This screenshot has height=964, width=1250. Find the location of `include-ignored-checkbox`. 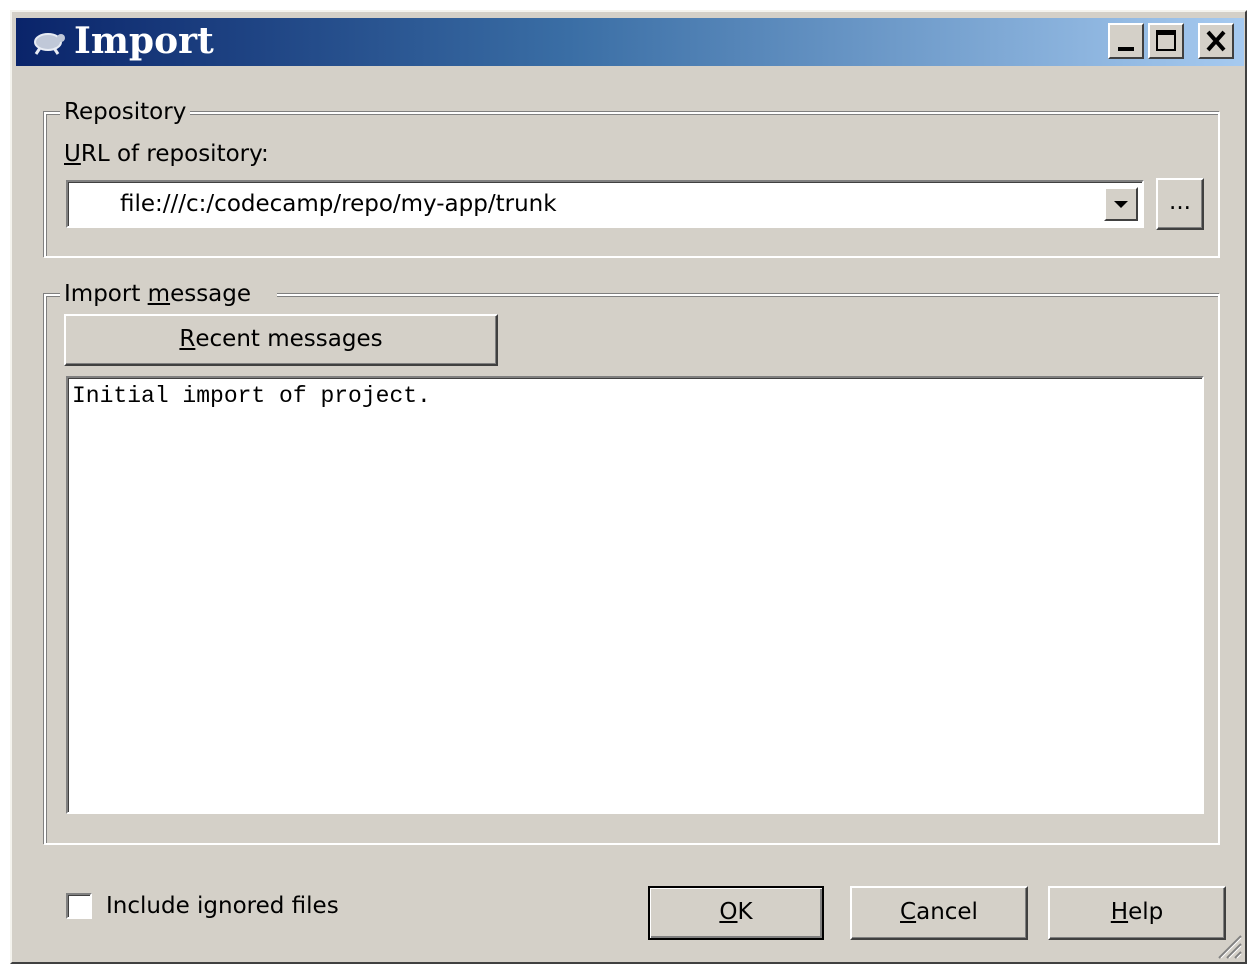

include-ignored-checkbox is located at coordinates (79, 906).